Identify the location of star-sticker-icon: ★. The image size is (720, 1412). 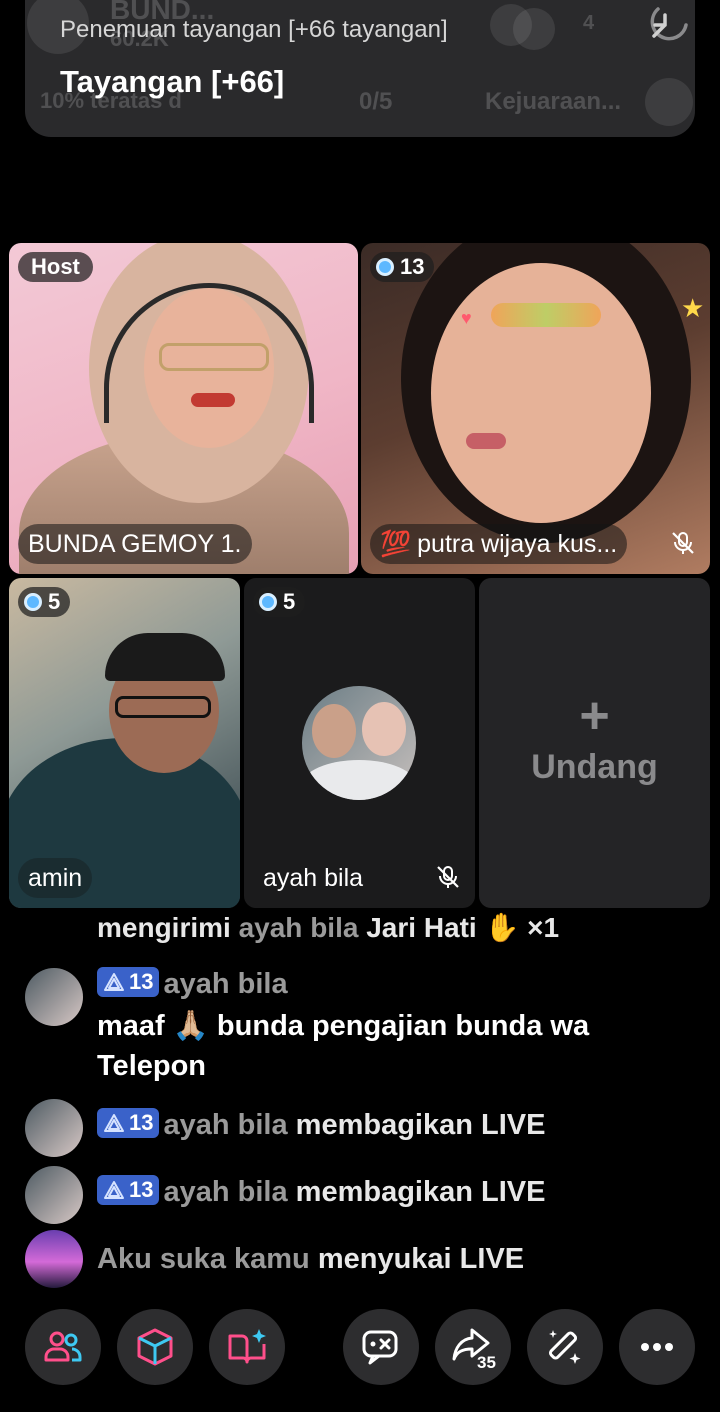
(693, 308).